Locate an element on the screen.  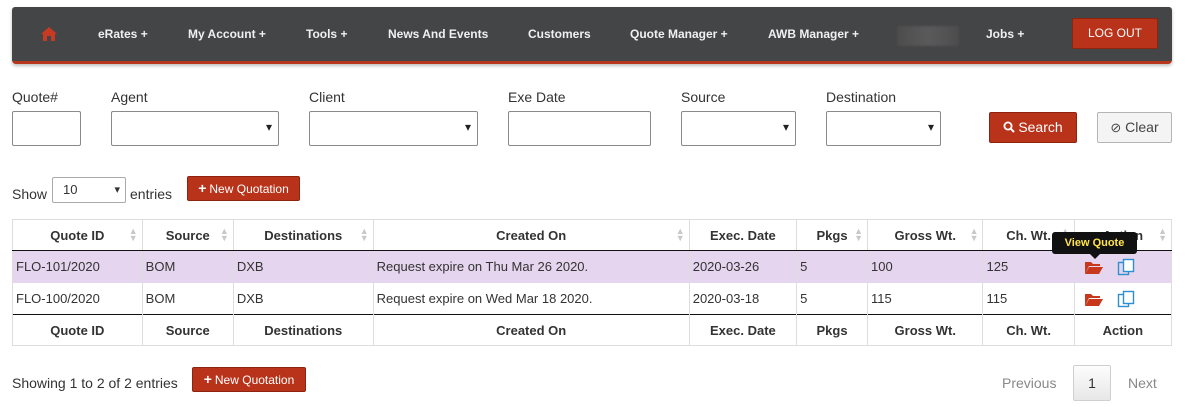
foot-created-on: Created On is located at coordinates (531, 330).